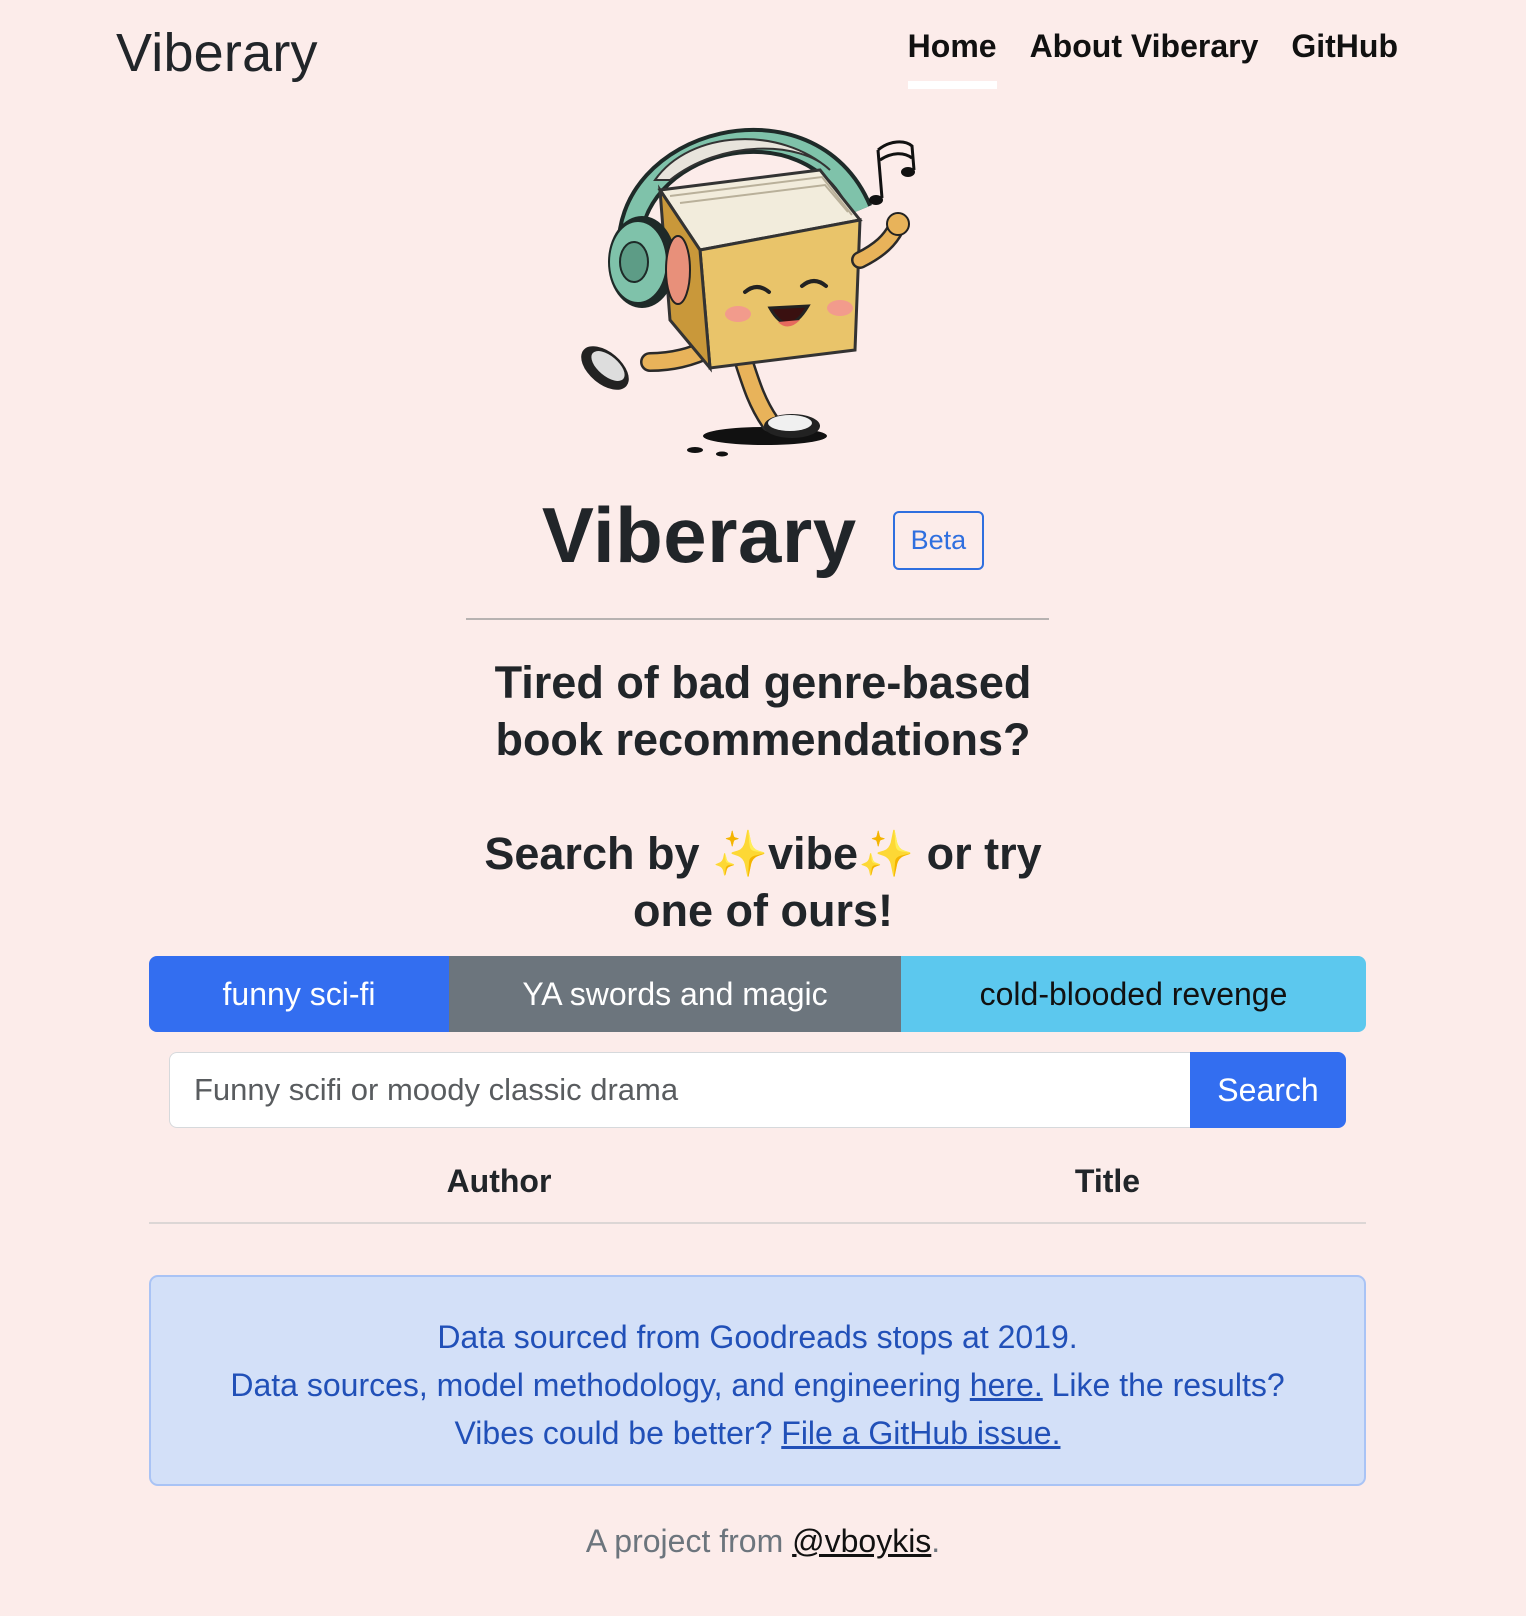 This screenshot has height=1616, width=1526. What do you see at coordinates (1163, 1385) in the screenshot?
I see `info-text: Like the results?` at bounding box center [1163, 1385].